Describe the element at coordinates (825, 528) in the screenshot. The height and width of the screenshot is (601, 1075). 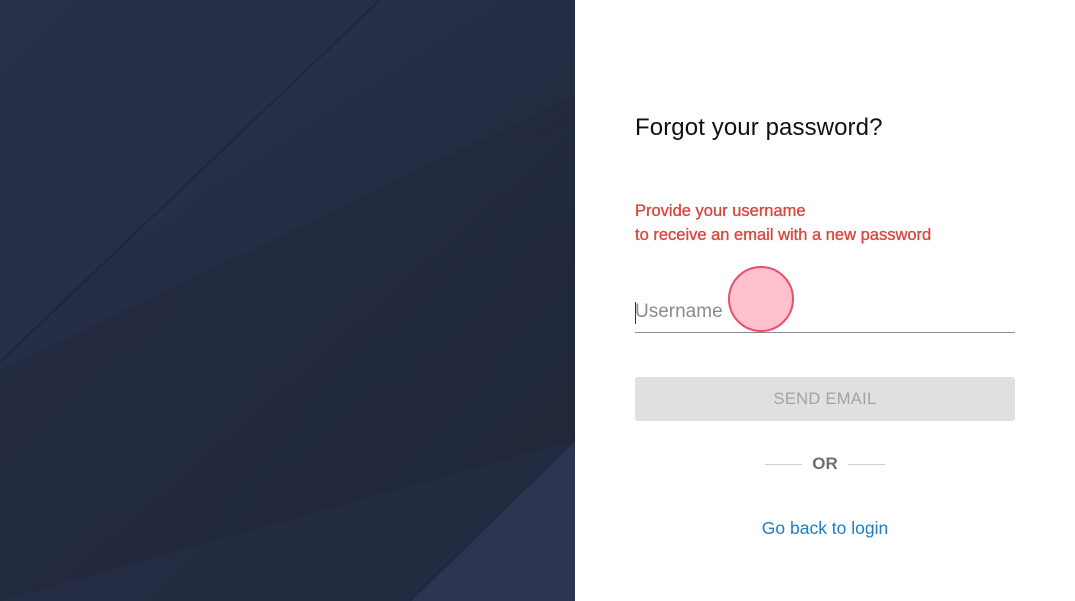
I see `back-to-login-link: Go back to login` at that location.